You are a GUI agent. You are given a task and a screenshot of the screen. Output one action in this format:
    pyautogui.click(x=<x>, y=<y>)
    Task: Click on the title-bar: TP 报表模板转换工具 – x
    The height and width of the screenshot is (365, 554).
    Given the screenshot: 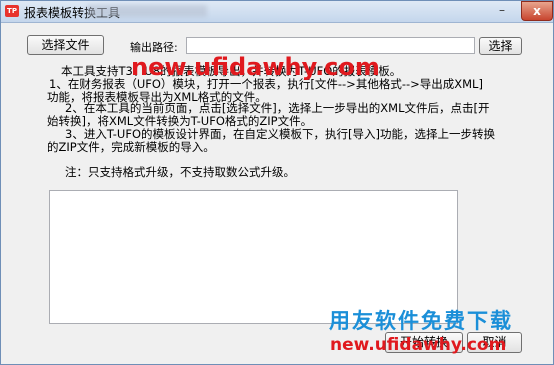 What is the action you would take?
    pyautogui.click(x=277, y=12)
    